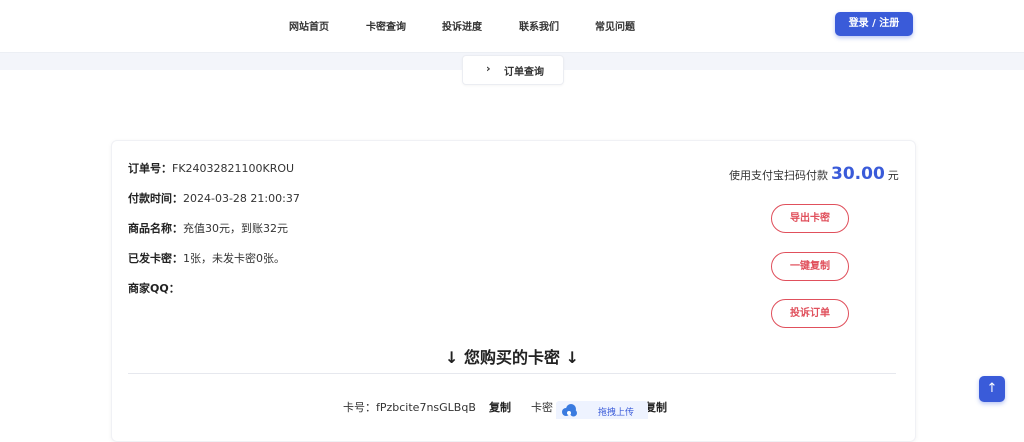  I want to click on copy-card-number-button: 复制, so click(500, 407).